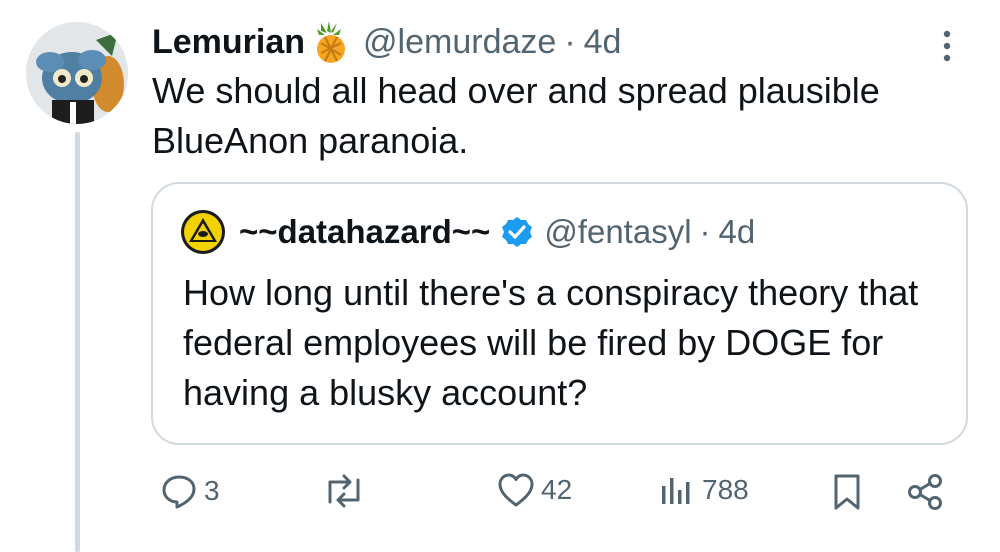 This screenshot has width=1000, height=552. I want to click on repost-icon, so click(344, 491).